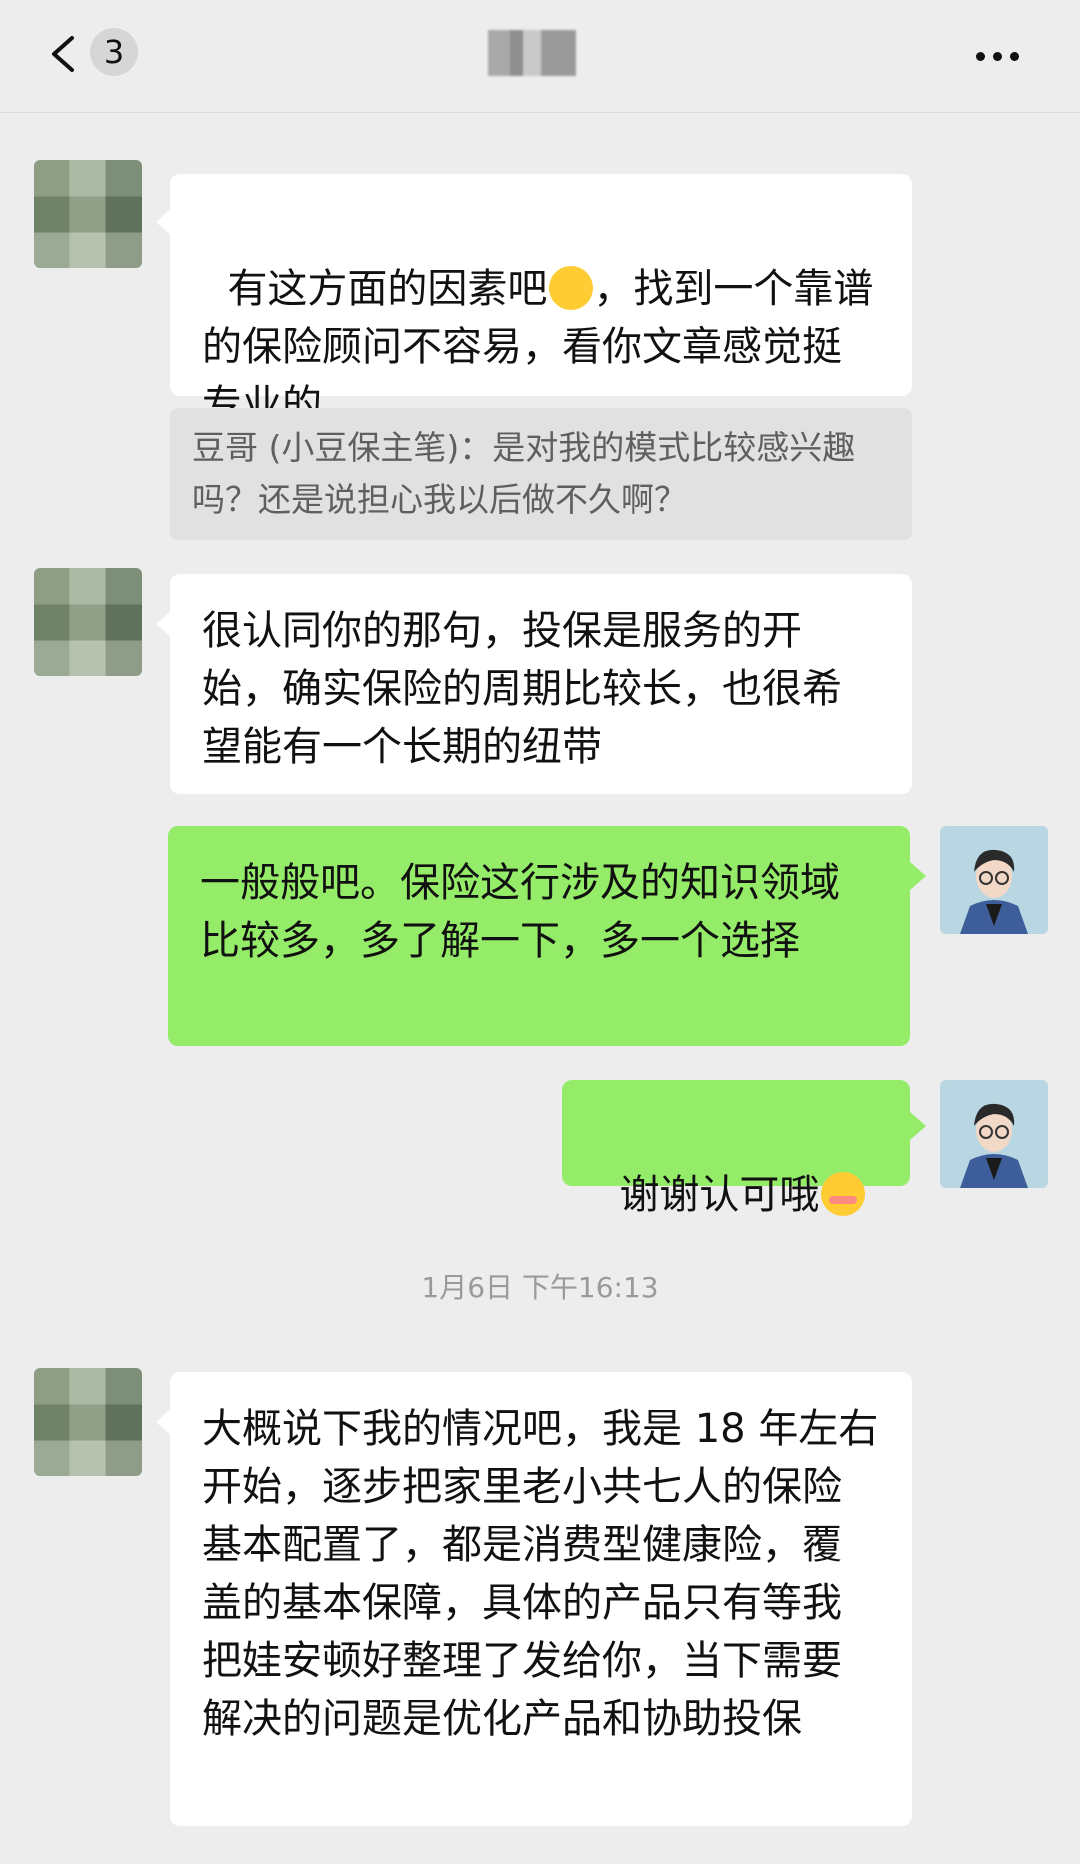 The image size is (1080, 1864). Describe the element at coordinates (541, 474) in the screenshot. I see `quoted-reply: 豆哥 (小豆保主笔)：是对我的模式比较感兴趣吗？还是说担心我以后做不久啊？` at that location.